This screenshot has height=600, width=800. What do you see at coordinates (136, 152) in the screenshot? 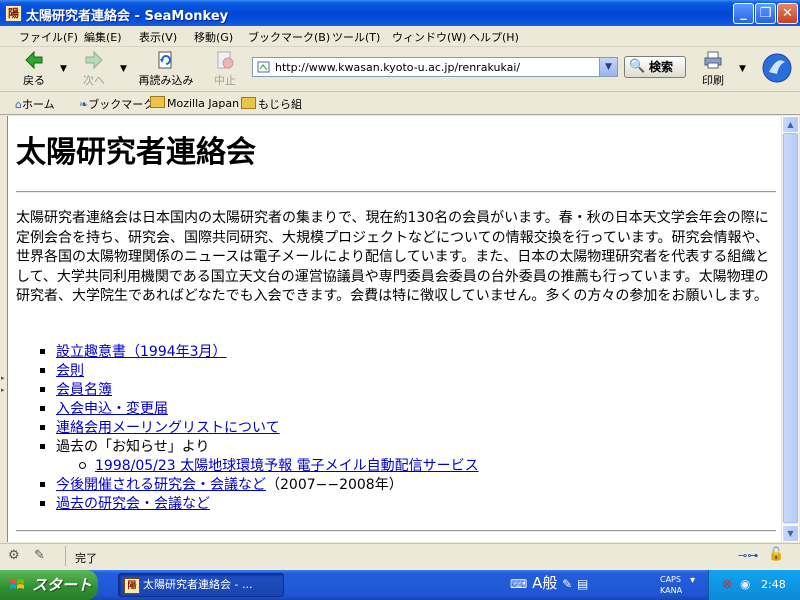
I see `page-title: 太陽研究者連絡会` at bounding box center [136, 152].